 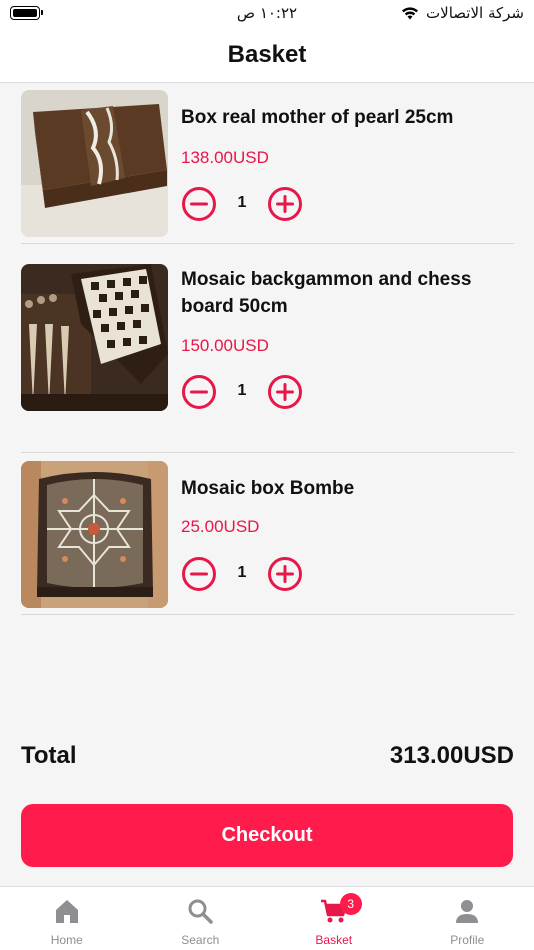 I want to click on product-price: 150.00USD, so click(x=225, y=345).